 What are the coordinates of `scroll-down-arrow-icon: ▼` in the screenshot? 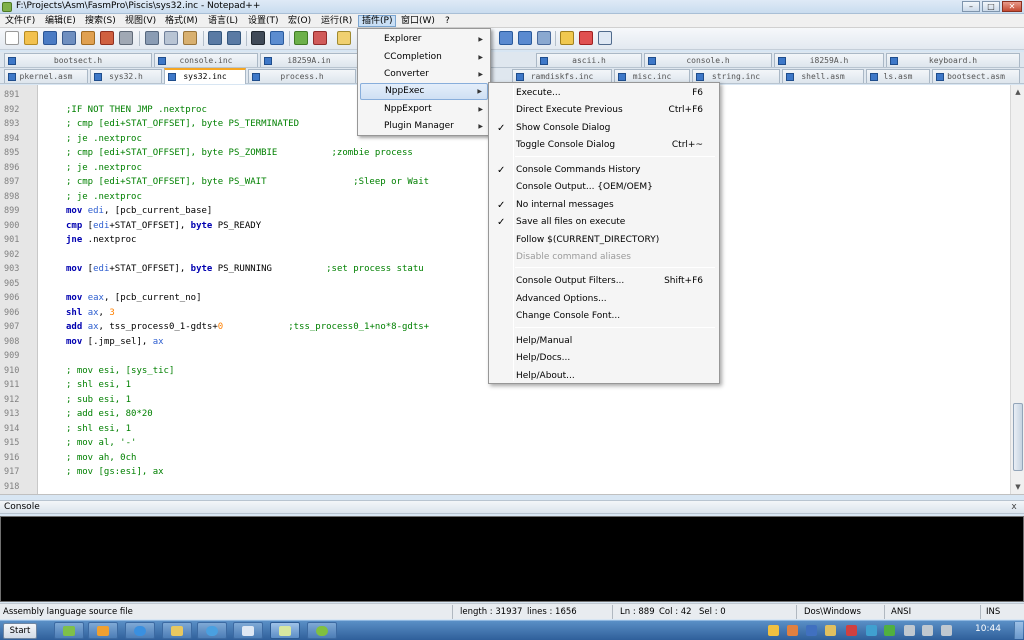 It's located at (1018, 487).